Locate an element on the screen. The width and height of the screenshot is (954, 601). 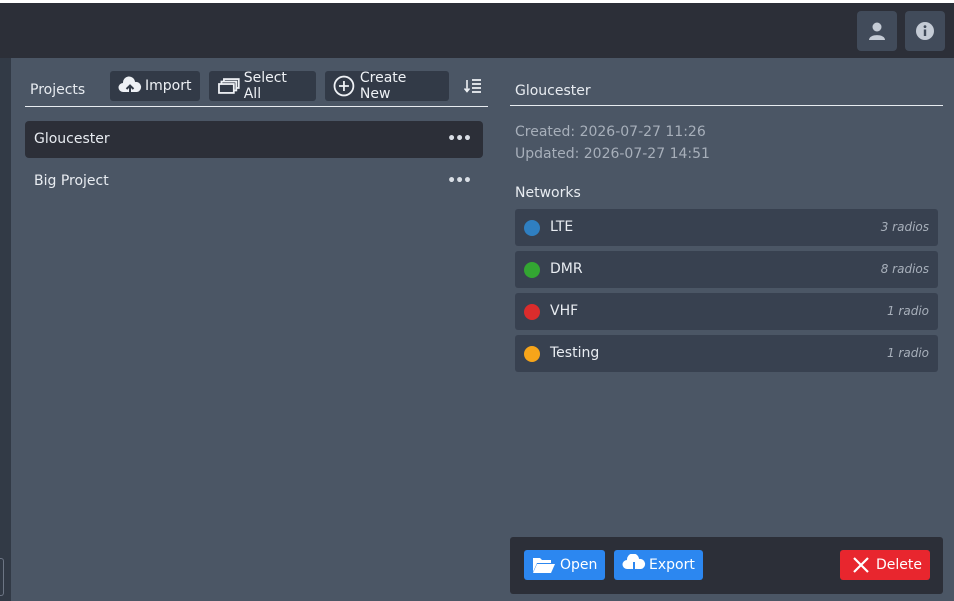
app-header is located at coordinates (477, 30).